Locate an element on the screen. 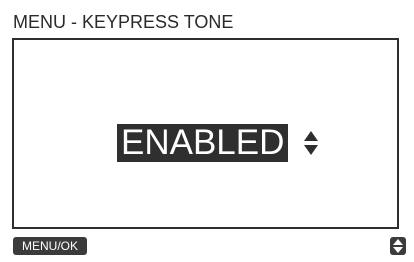 The height and width of the screenshot is (262, 414). up-down-nav-button is located at coordinates (398, 246).